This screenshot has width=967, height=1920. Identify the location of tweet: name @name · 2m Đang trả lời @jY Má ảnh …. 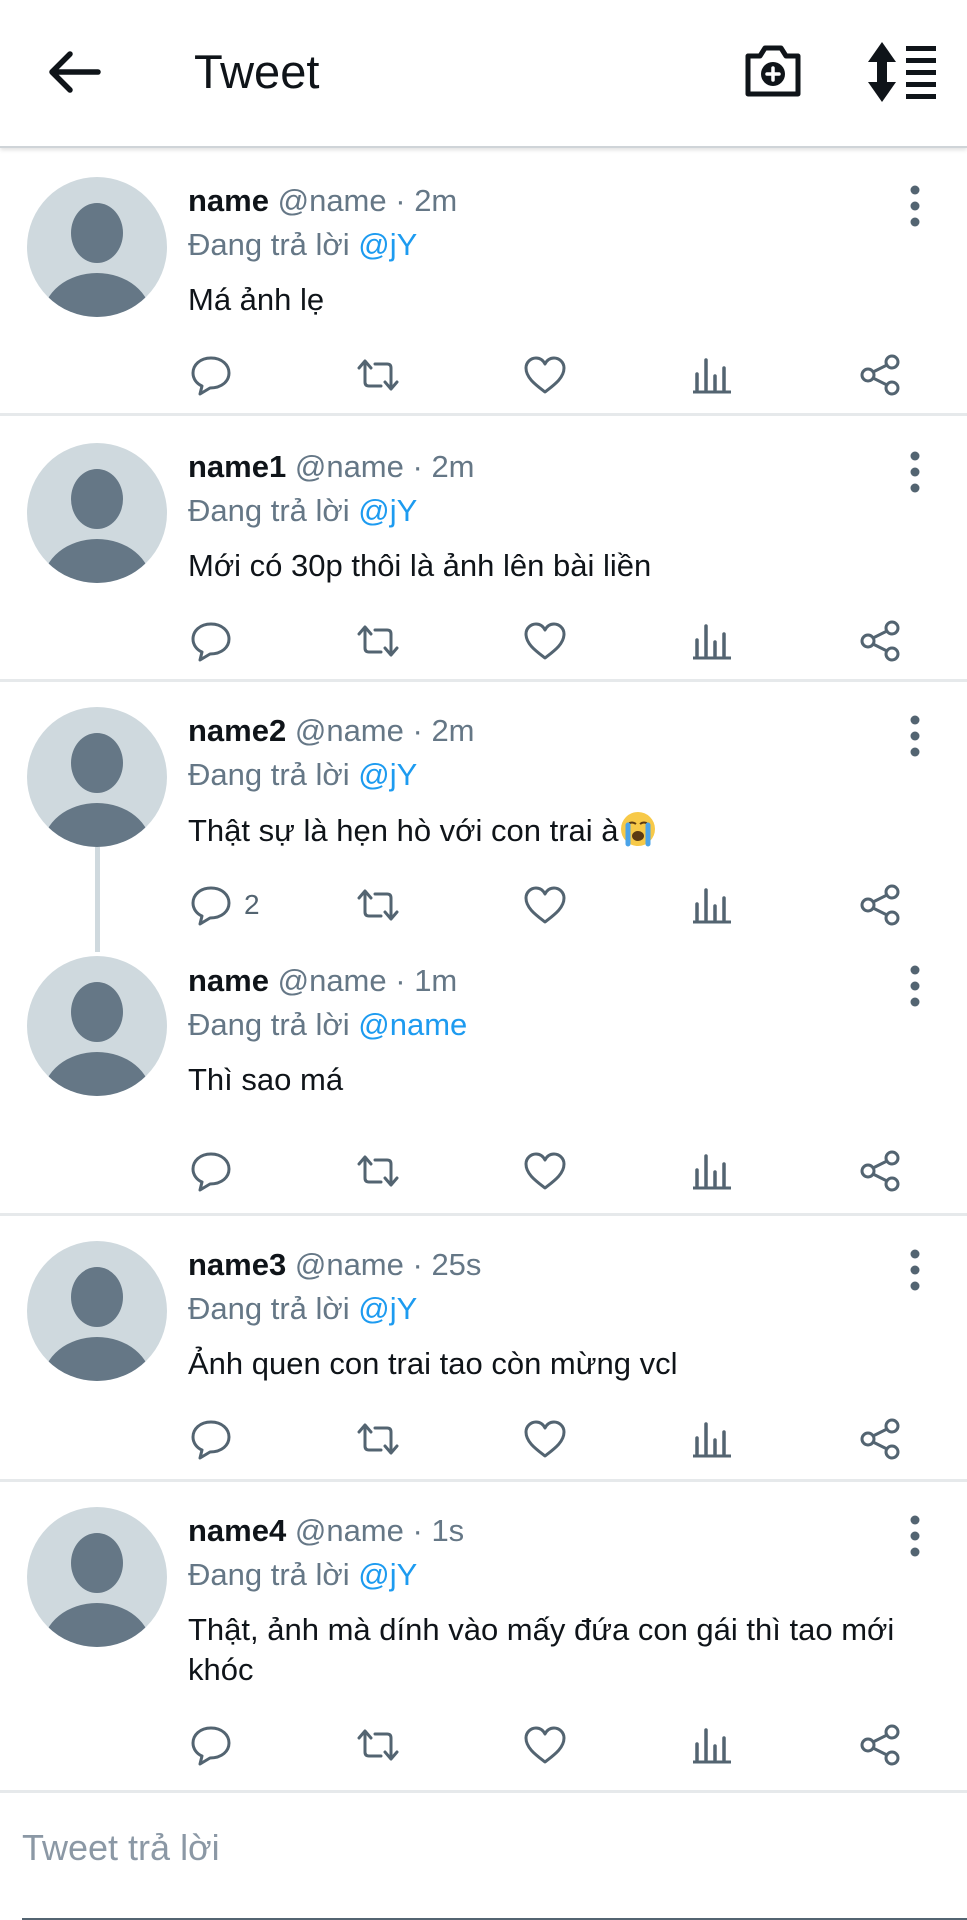
(483, 283).